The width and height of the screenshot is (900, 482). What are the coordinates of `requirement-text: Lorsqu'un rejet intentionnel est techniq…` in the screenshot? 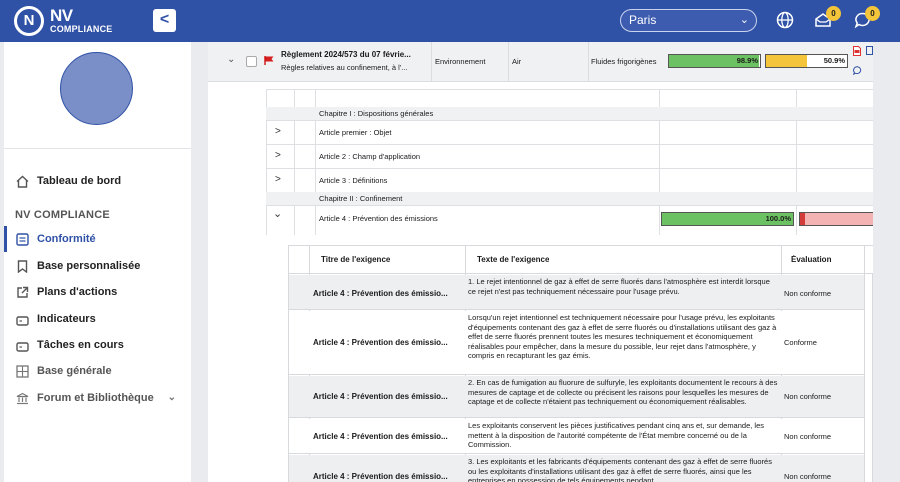 It's located at (622, 336).